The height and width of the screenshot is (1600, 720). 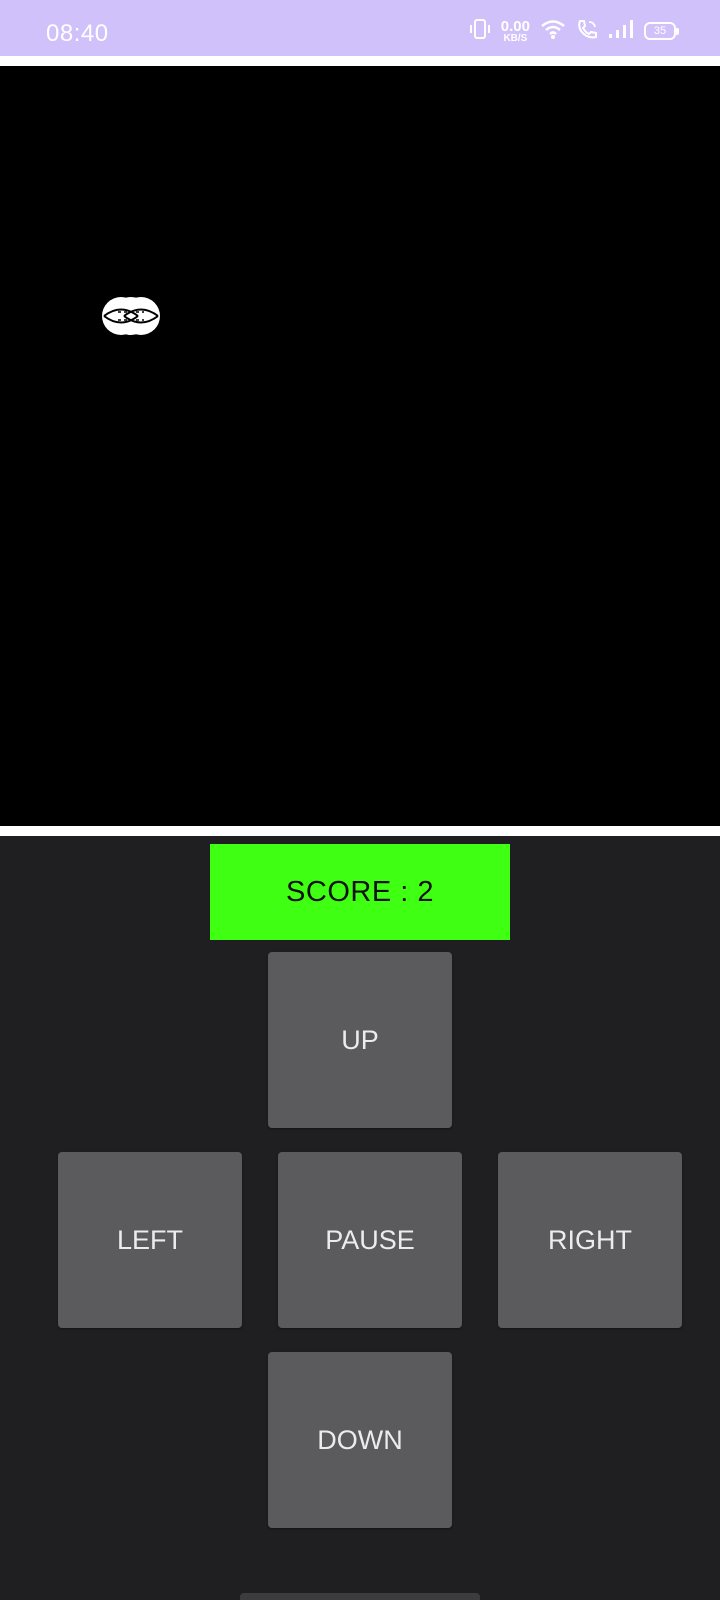 What do you see at coordinates (574, 31) in the screenshot?
I see `status-icons: 0.00 KB/S 35` at bounding box center [574, 31].